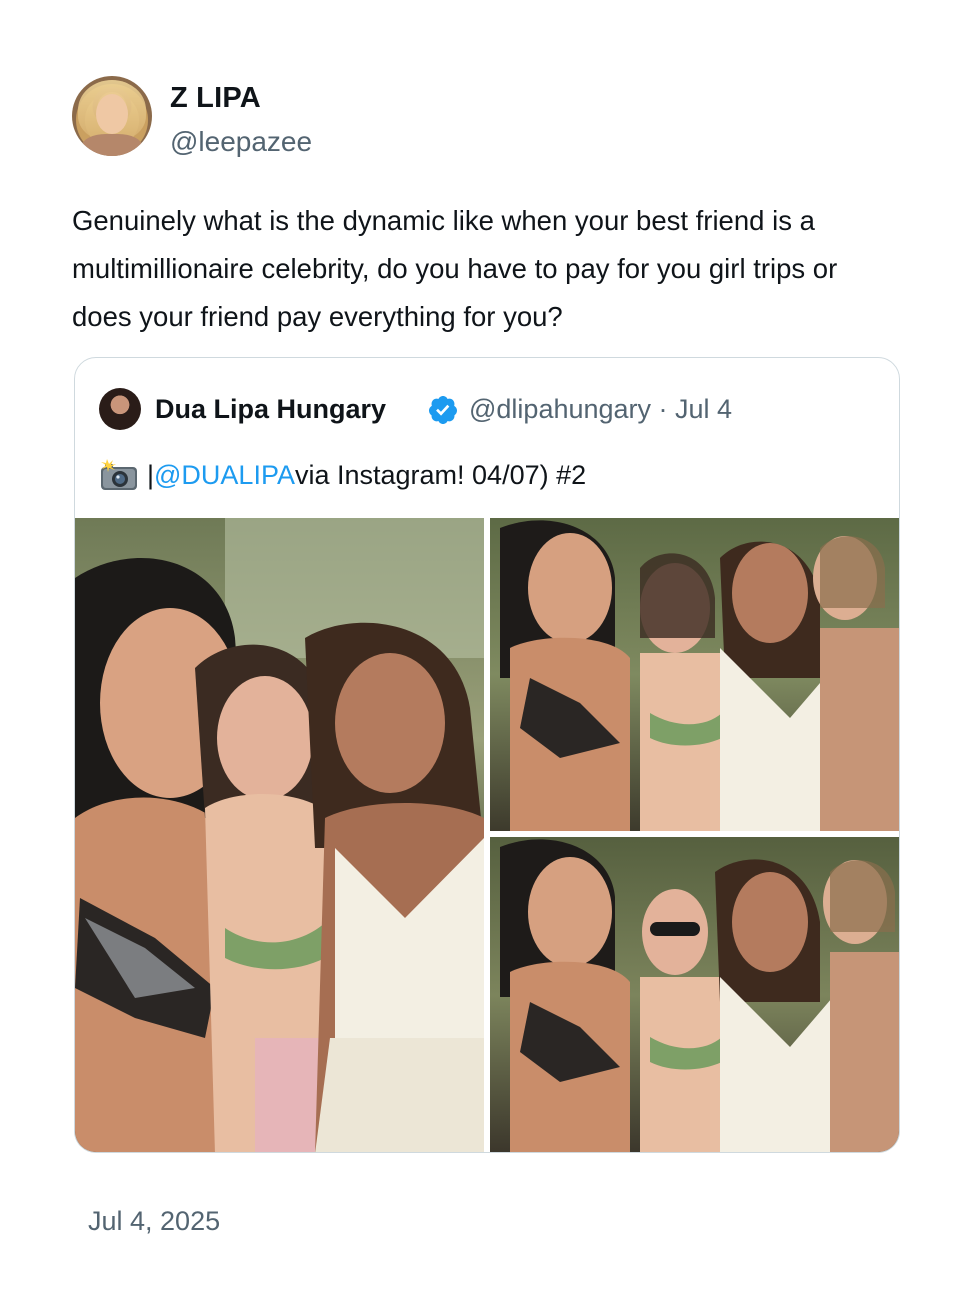 This screenshot has width=970, height=1316. I want to click on camera-flash-icon, so click(119, 474).